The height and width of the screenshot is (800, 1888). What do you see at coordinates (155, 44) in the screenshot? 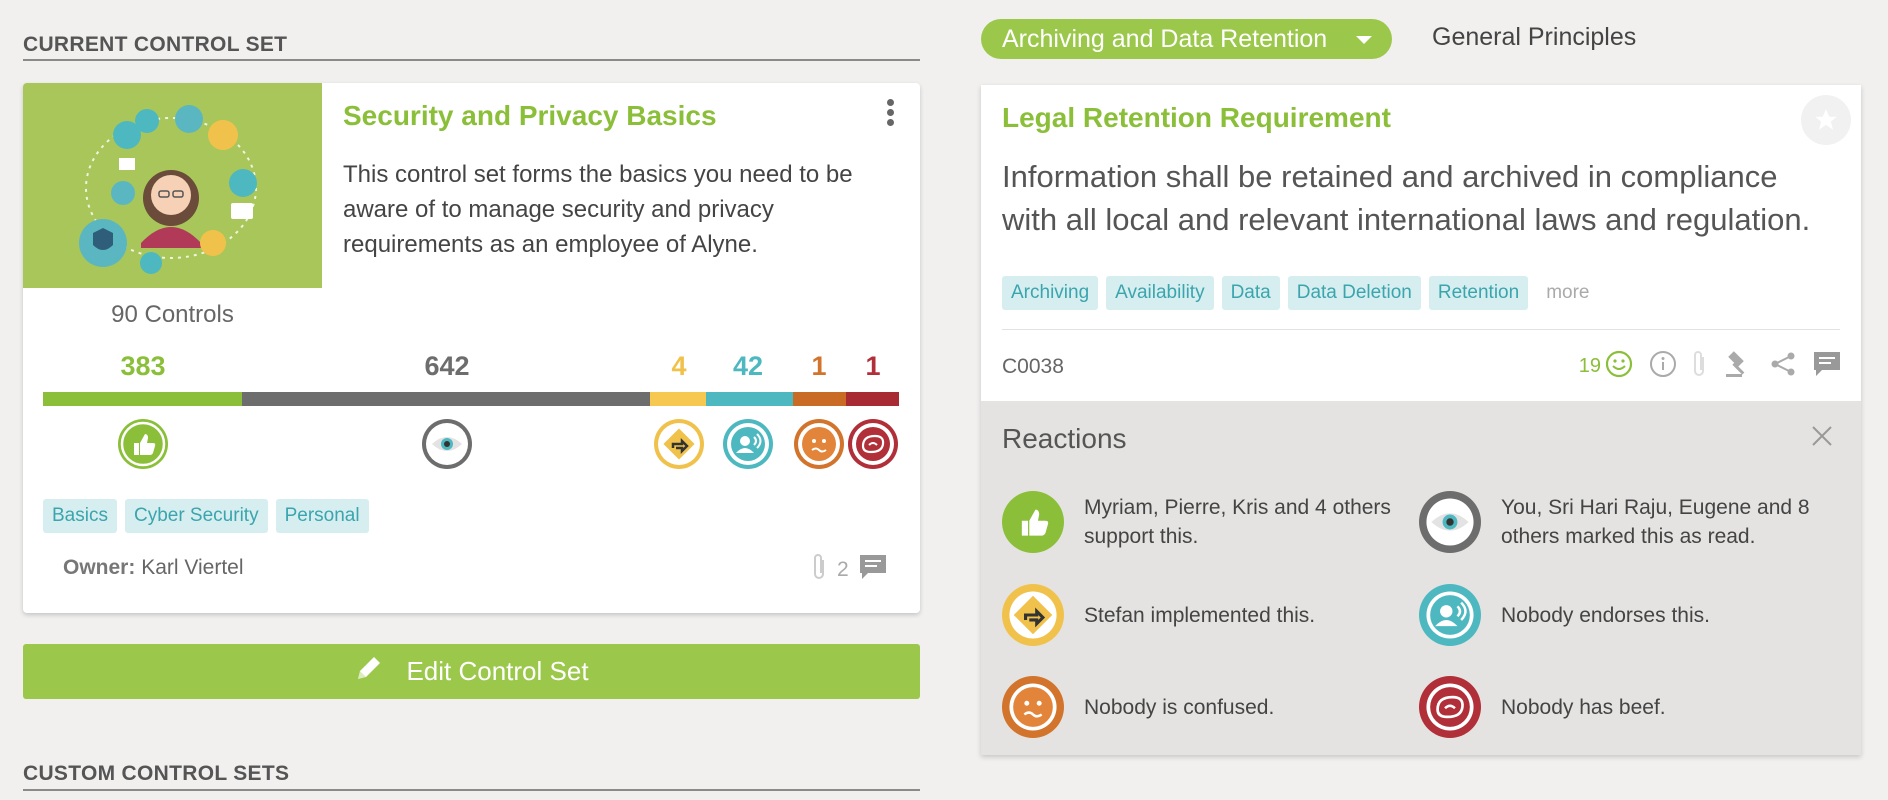
I see `current-control-set-heading: CURRENT CONTROL SET` at bounding box center [155, 44].